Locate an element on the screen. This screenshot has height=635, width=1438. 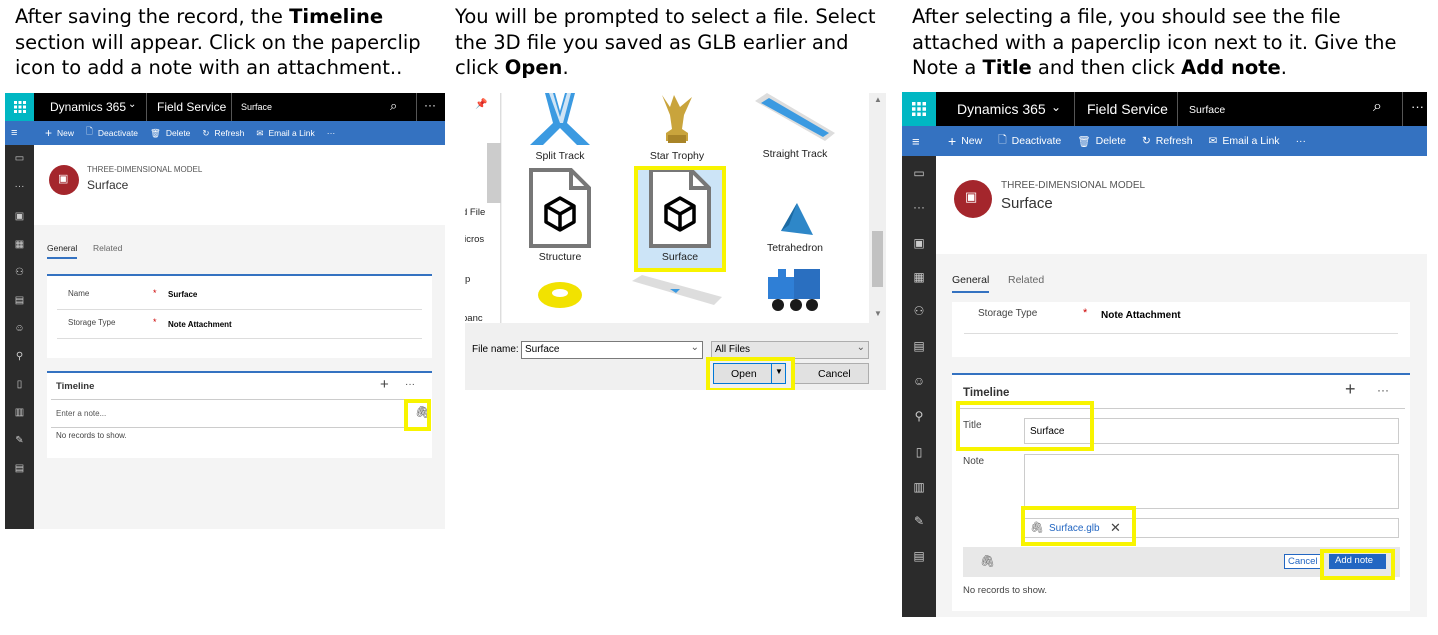
file-torus is located at coordinates (560, 295).